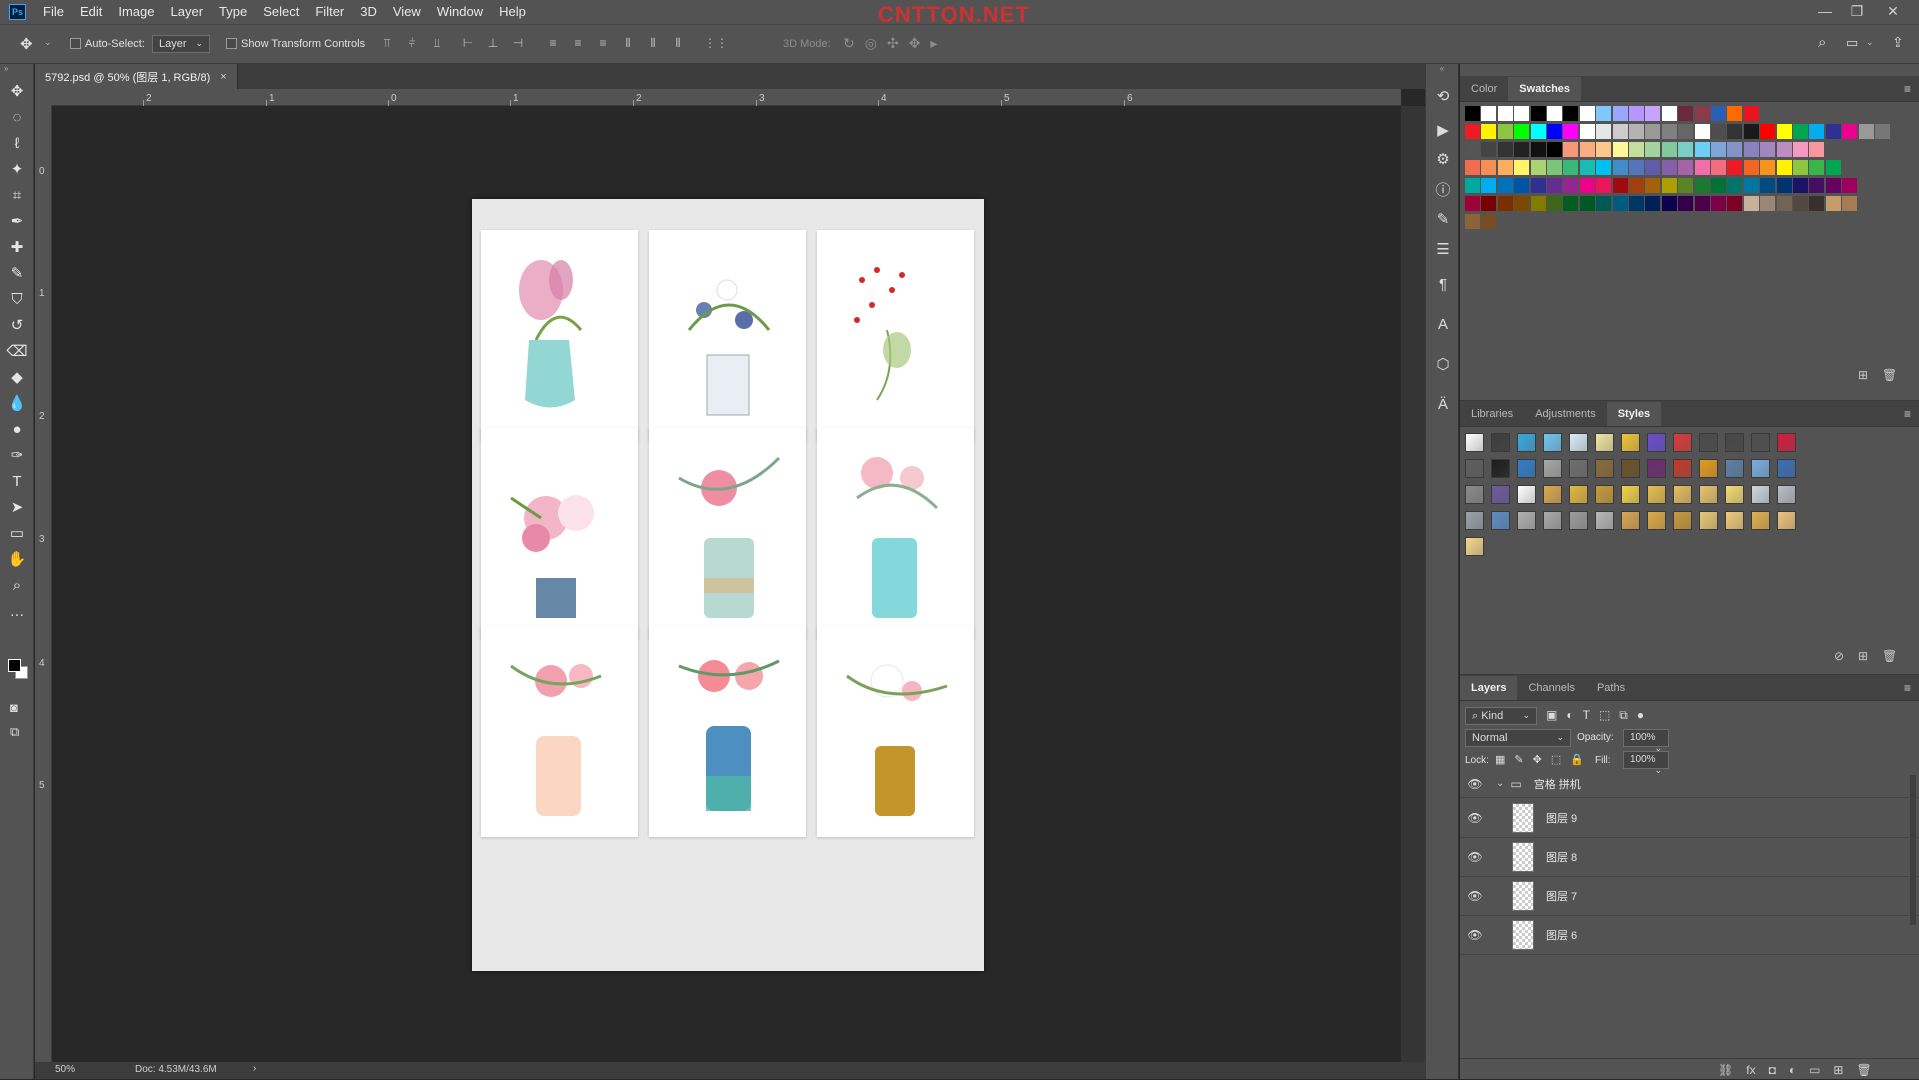 Image resolution: width=1919 pixels, height=1080 pixels. I want to click on distribute-right-icon: ⦀, so click(678, 43).